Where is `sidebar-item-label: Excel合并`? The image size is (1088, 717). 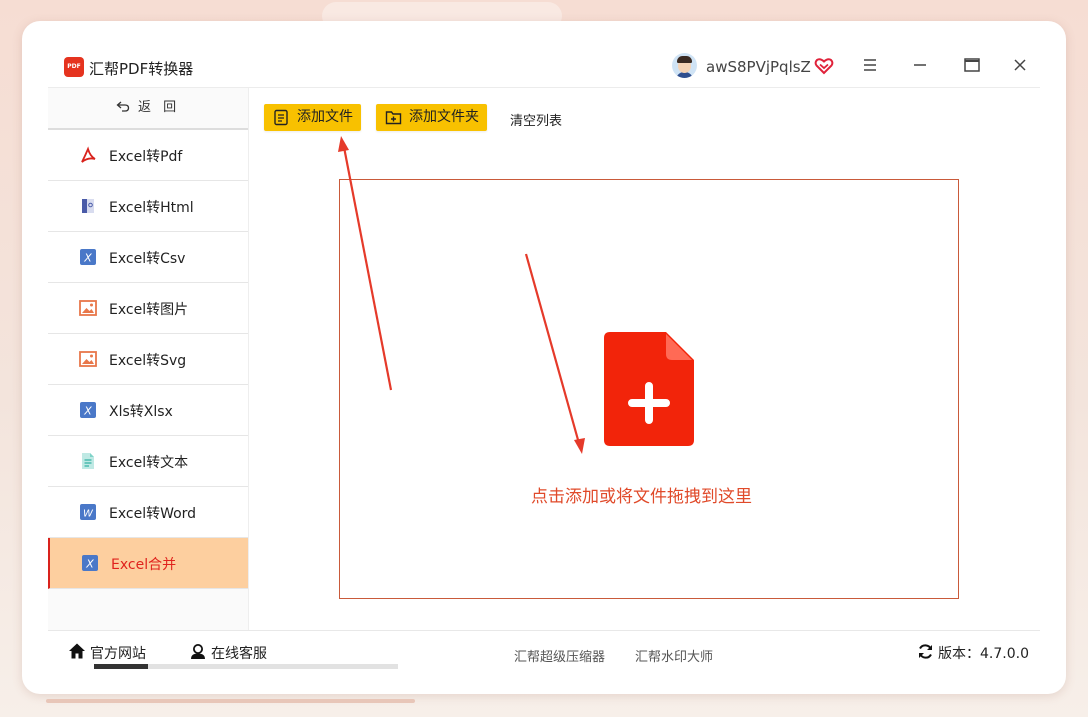
sidebar-item-label: Excel合并 is located at coordinates (144, 565).